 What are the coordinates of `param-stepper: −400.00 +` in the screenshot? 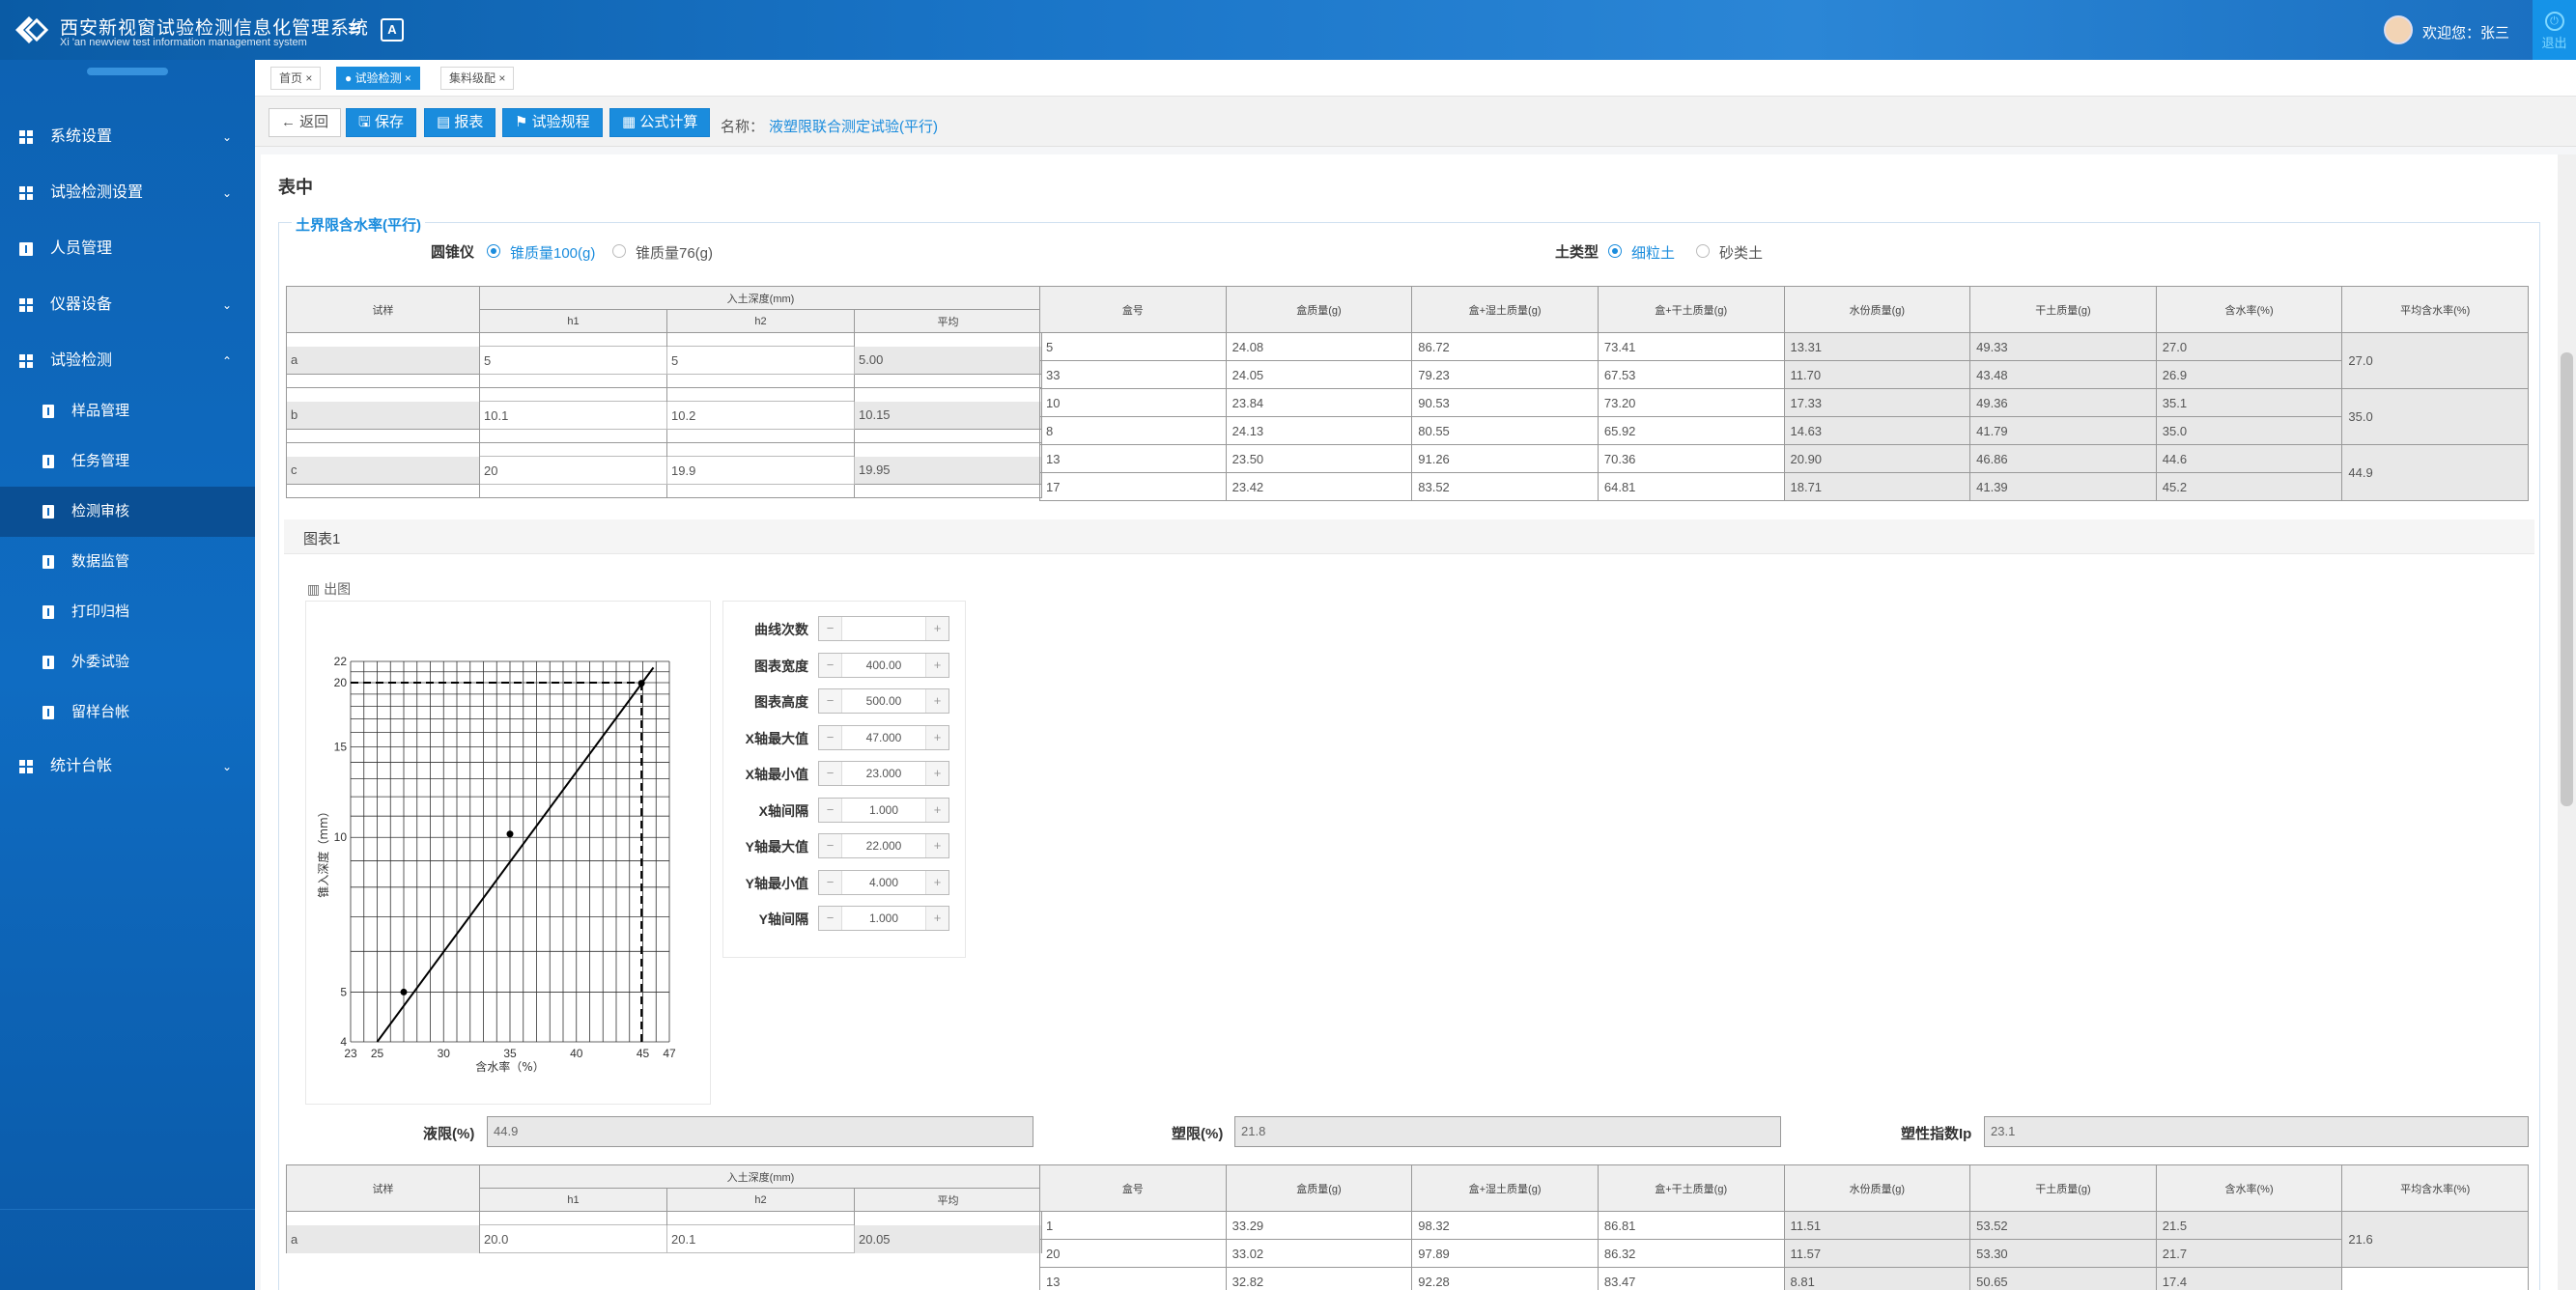 It's located at (883, 665).